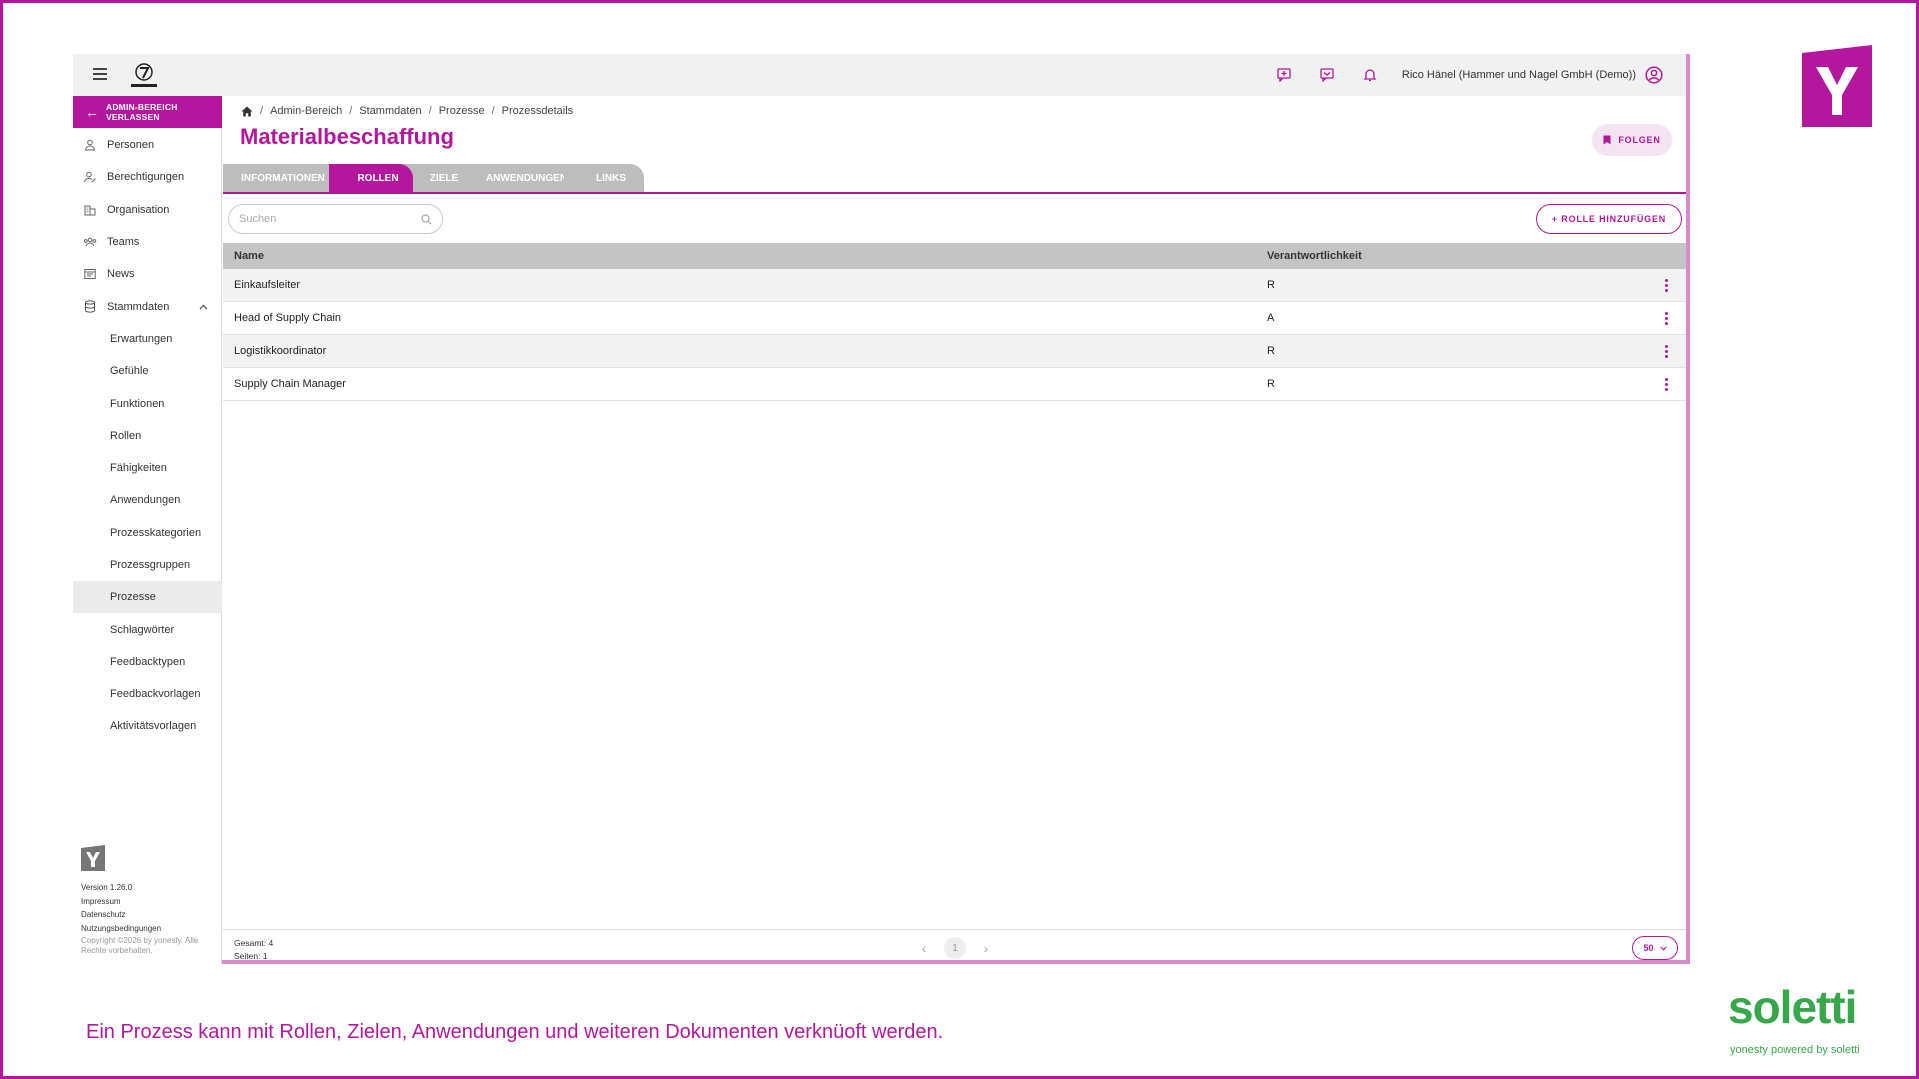 This screenshot has width=1919, height=1079. I want to click on sidebar-subitem-prozesskategorien: Prozesskategorien, so click(147, 533).